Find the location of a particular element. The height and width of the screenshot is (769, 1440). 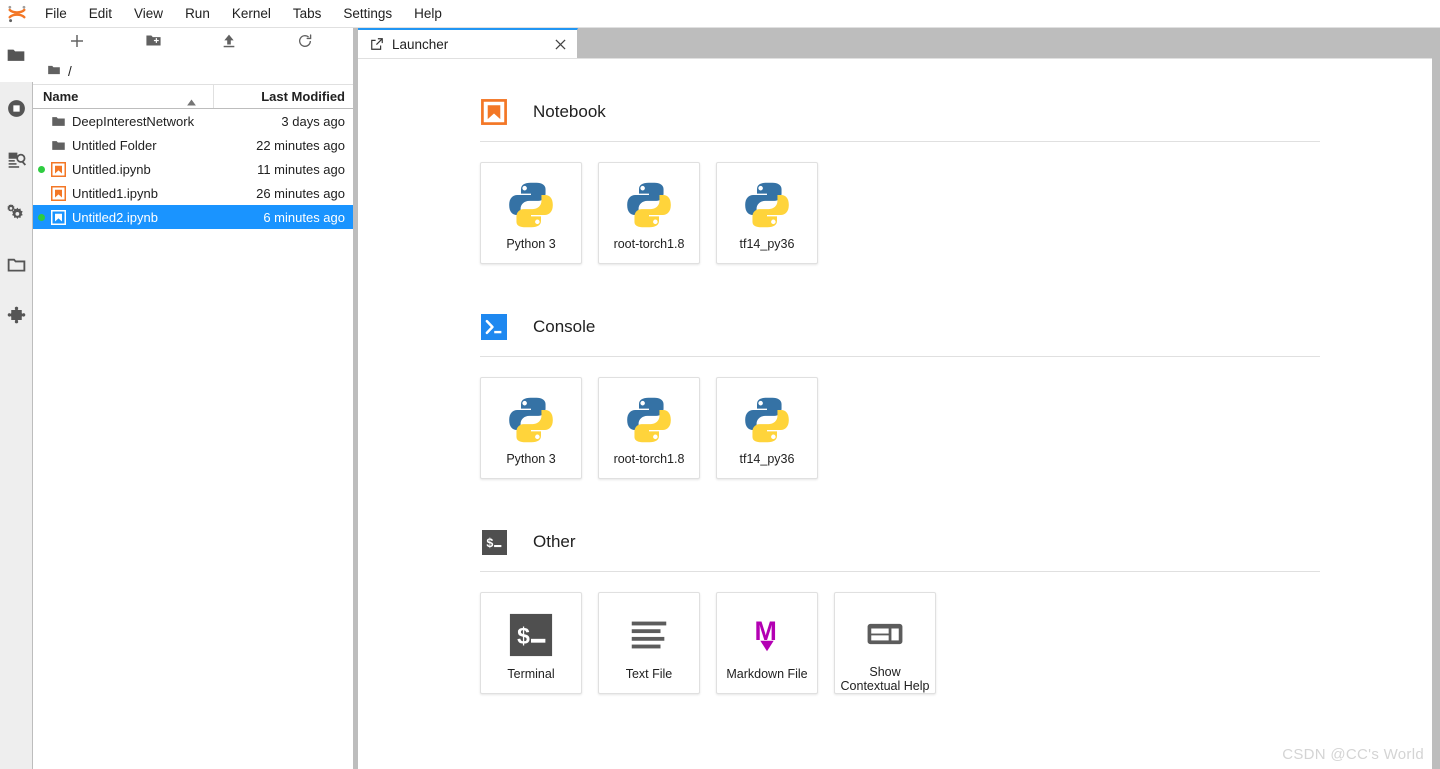

document-search-icon is located at coordinates (16, 160).